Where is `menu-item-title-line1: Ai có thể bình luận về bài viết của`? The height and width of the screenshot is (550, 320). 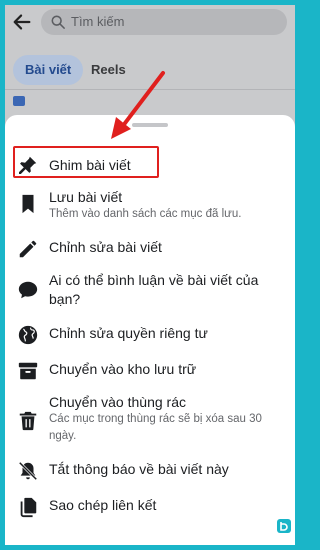
menu-item-title-line1: Ai có thể bình luận về bài viết của is located at coordinates (154, 280).